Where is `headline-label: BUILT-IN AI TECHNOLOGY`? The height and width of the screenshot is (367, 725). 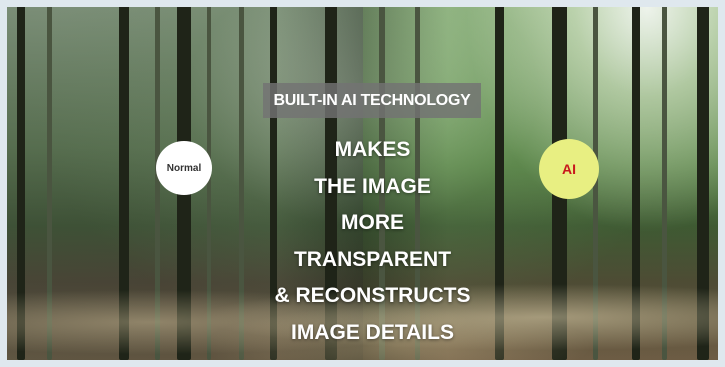
headline-label: BUILT-IN AI TECHNOLOGY is located at coordinates (372, 100).